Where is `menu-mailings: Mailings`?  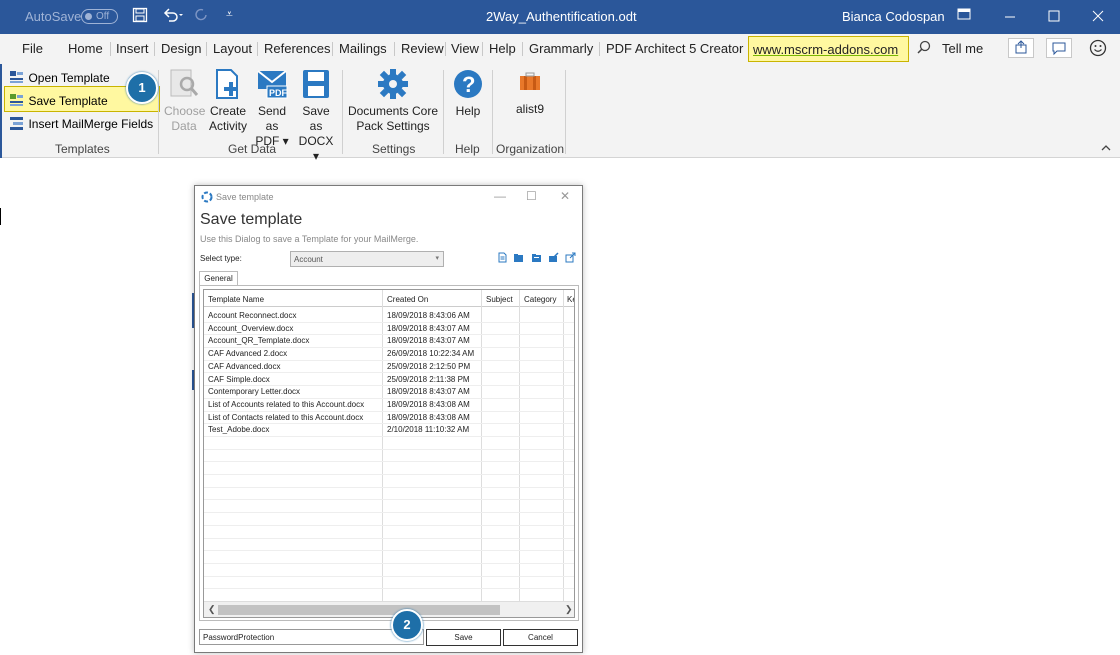 menu-mailings: Mailings is located at coordinates (363, 48).